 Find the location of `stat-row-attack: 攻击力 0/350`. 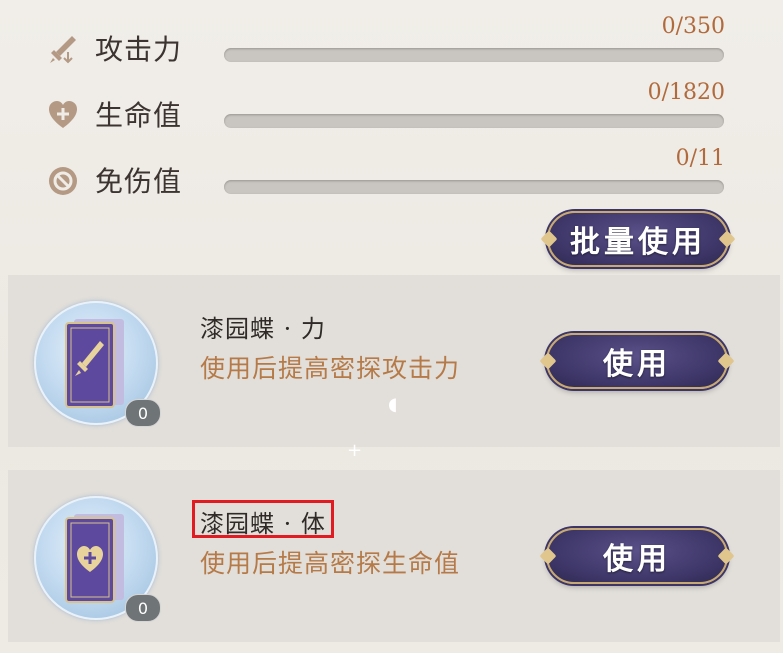

stat-row-attack: 攻击力 0/350 is located at coordinates (391, 45).